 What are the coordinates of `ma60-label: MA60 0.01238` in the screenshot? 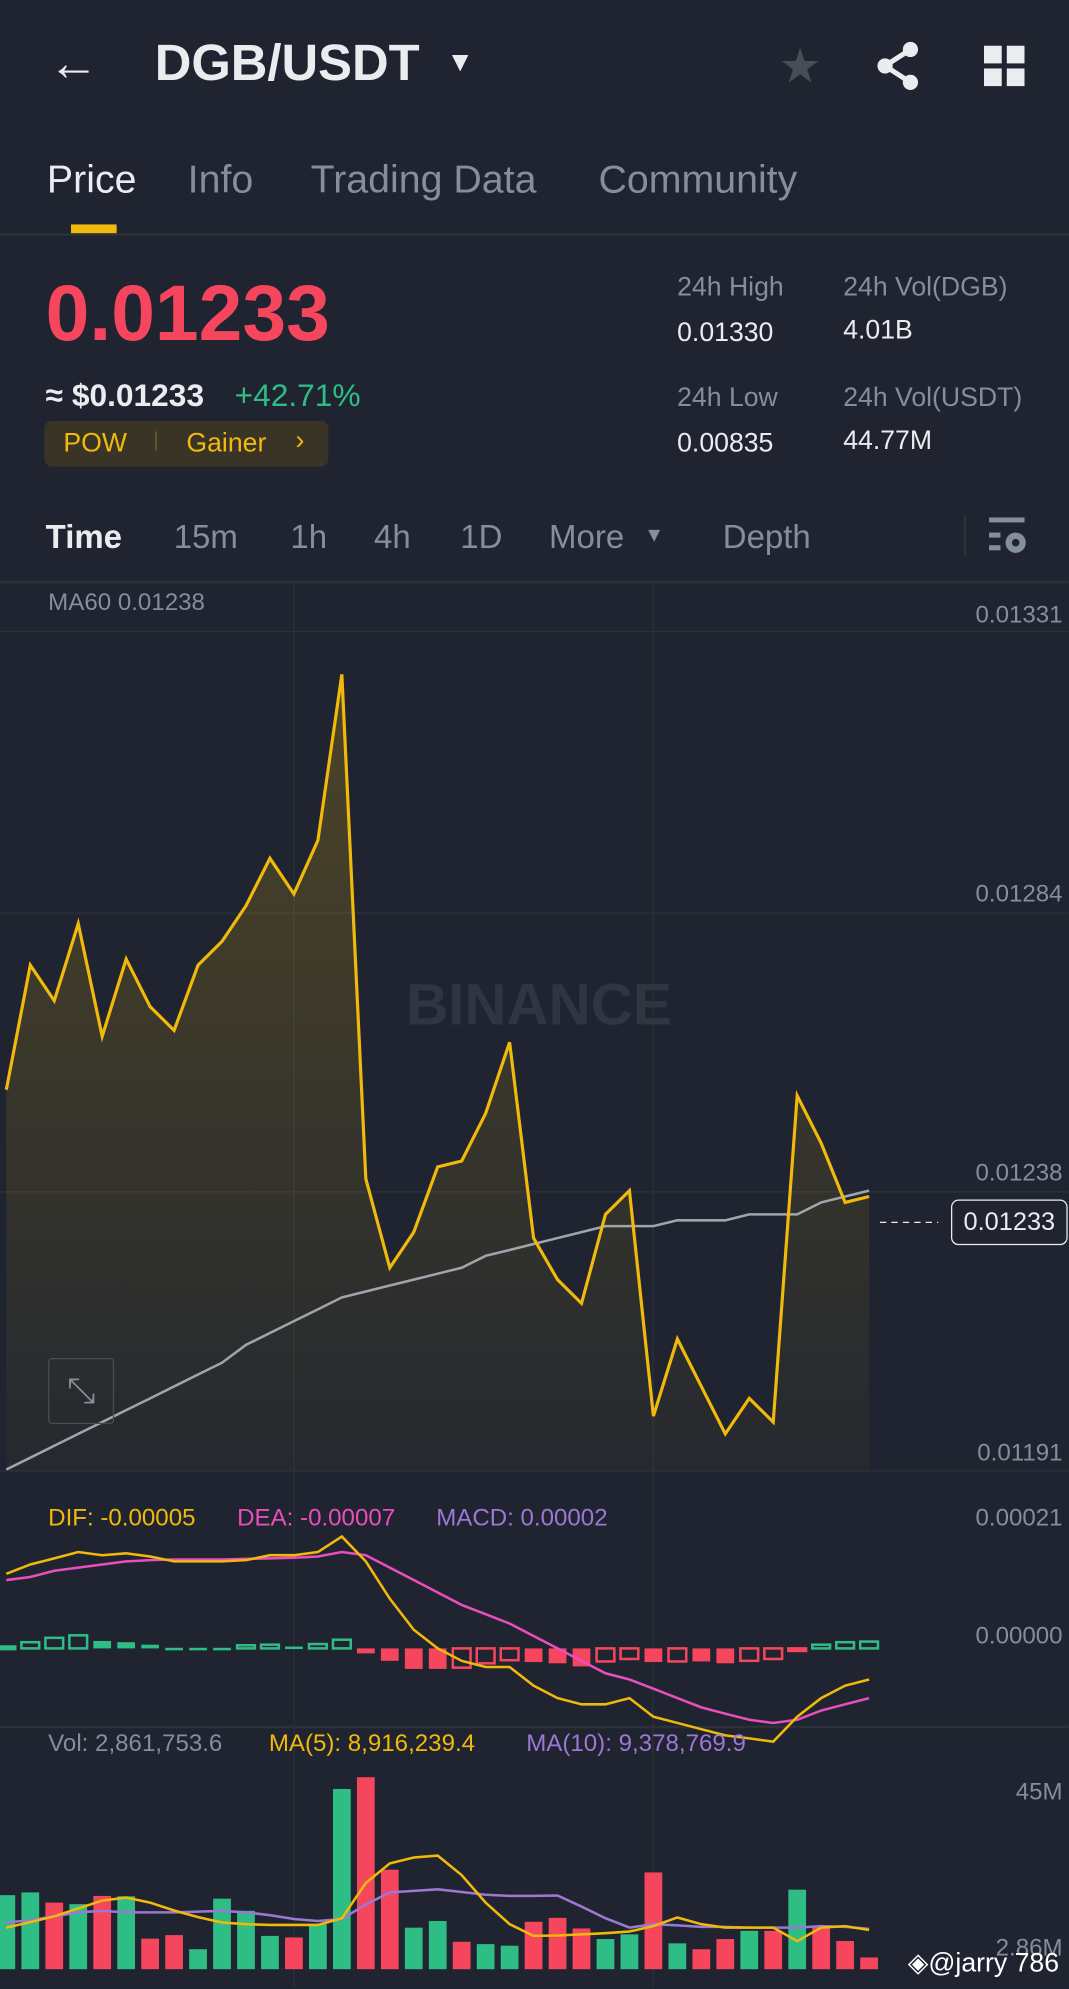 It's located at (126, 603).